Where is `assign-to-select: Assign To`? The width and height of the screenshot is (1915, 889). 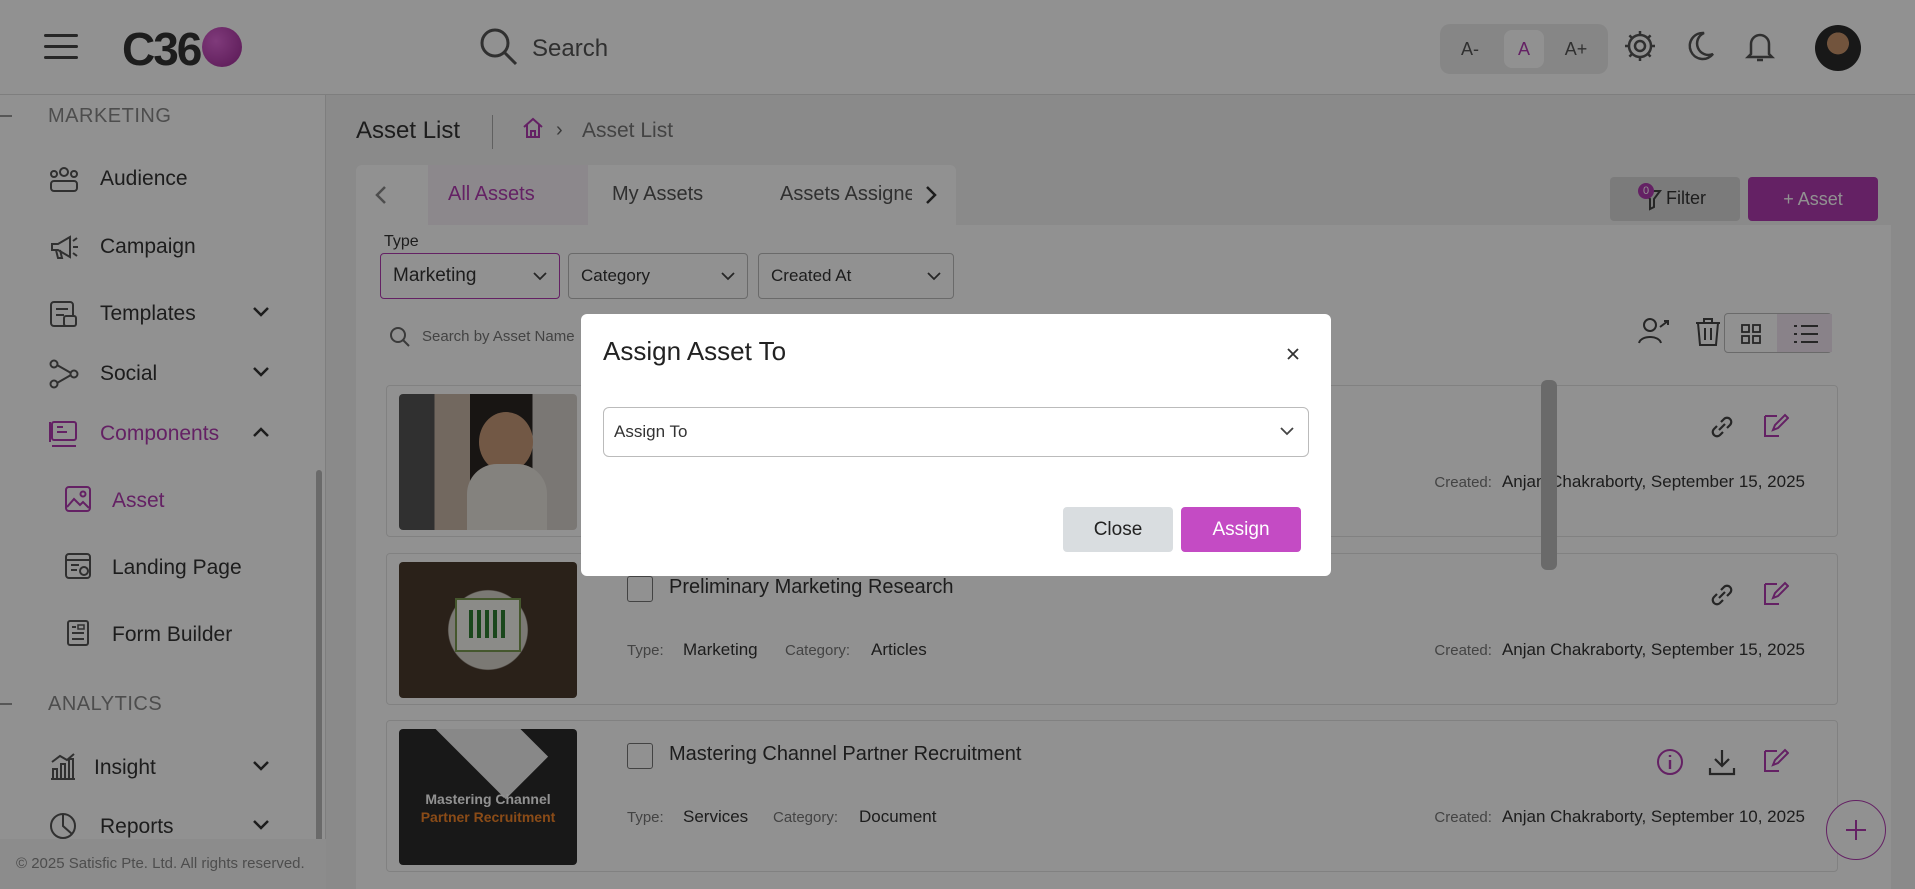 assign-to-select: Assign To is located at coordinates (956, 432).